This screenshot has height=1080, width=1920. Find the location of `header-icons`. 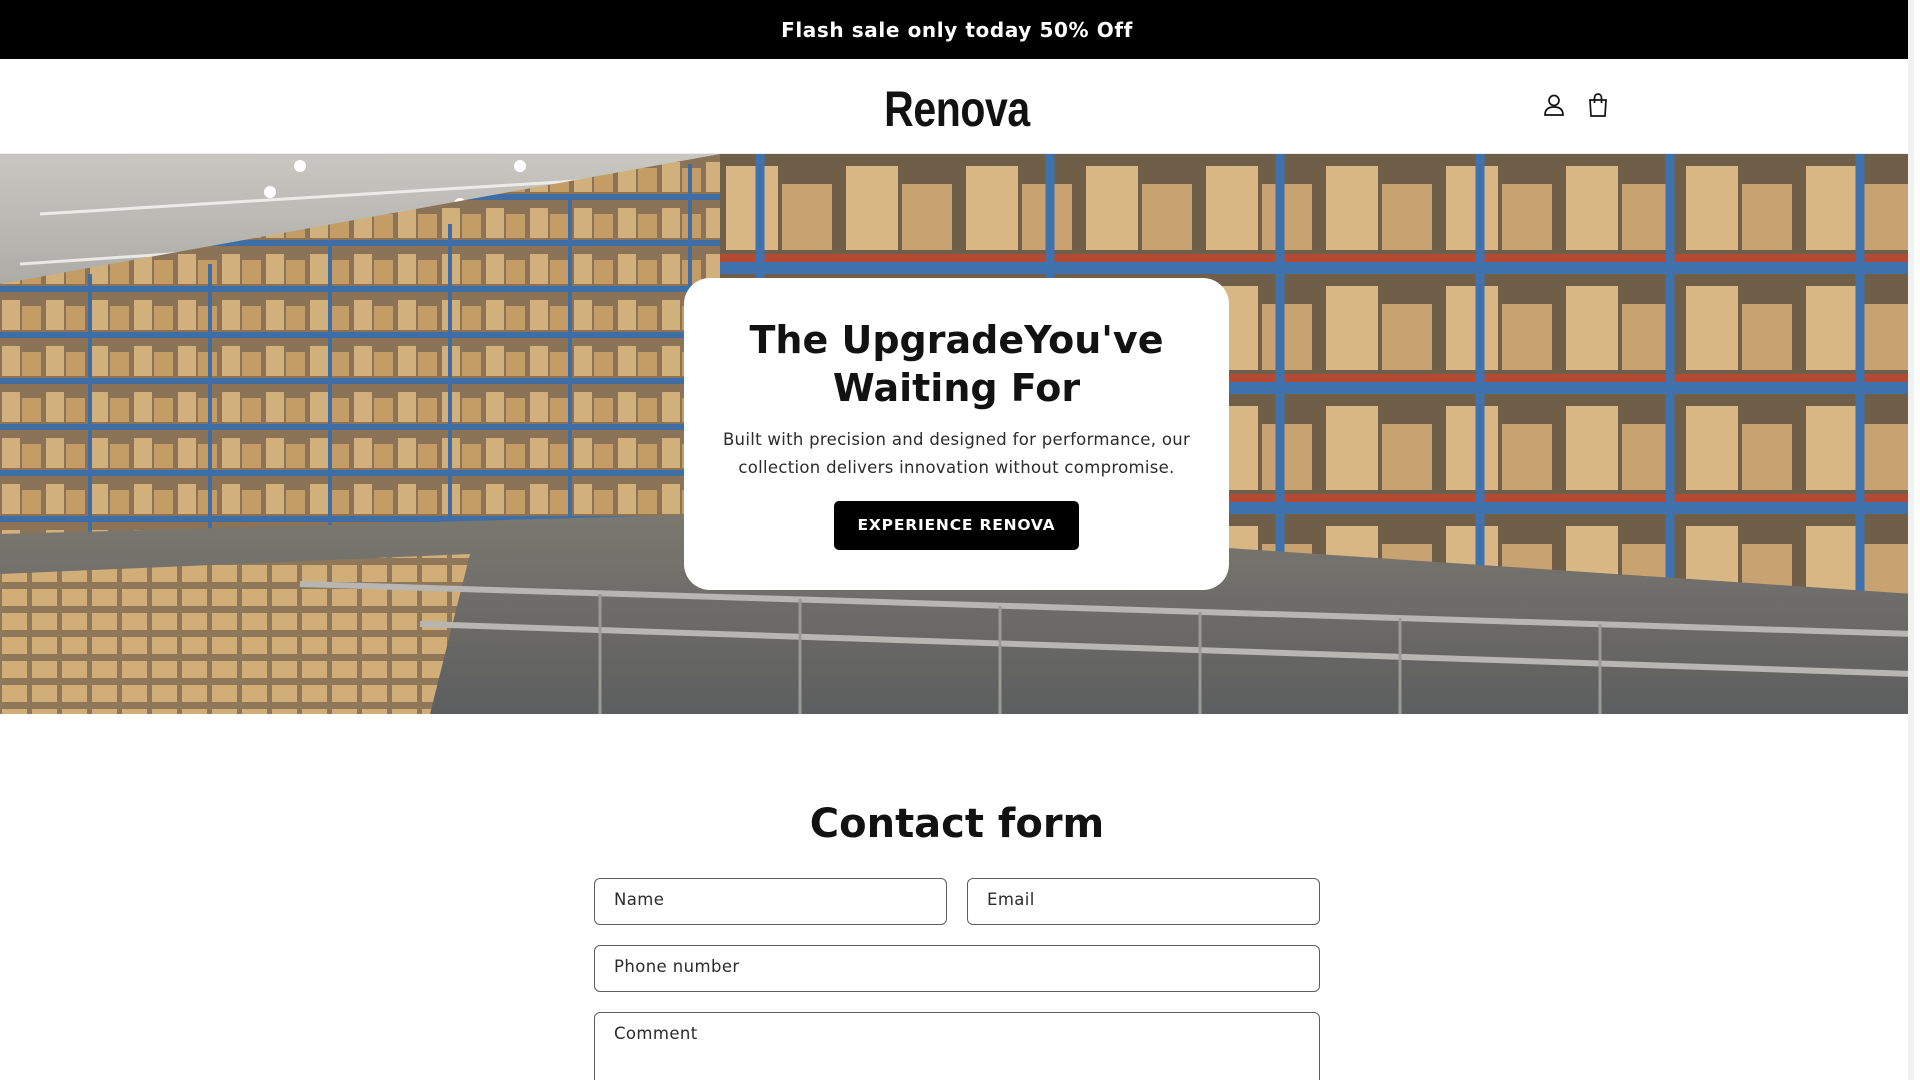

header-icons is located at coordinates (1576, 105).